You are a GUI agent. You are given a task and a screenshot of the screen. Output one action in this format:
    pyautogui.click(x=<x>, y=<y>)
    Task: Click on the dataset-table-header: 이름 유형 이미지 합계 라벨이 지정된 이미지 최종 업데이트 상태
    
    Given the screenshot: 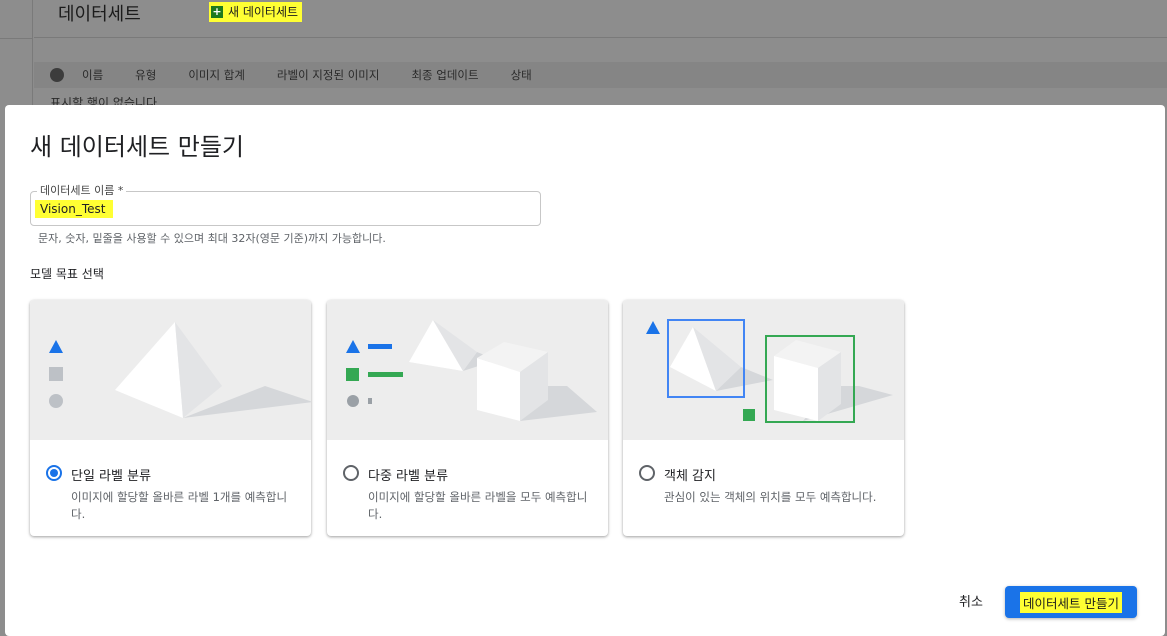 What is the action you would take?
    pyautogui.click(x=600, y=75)
    